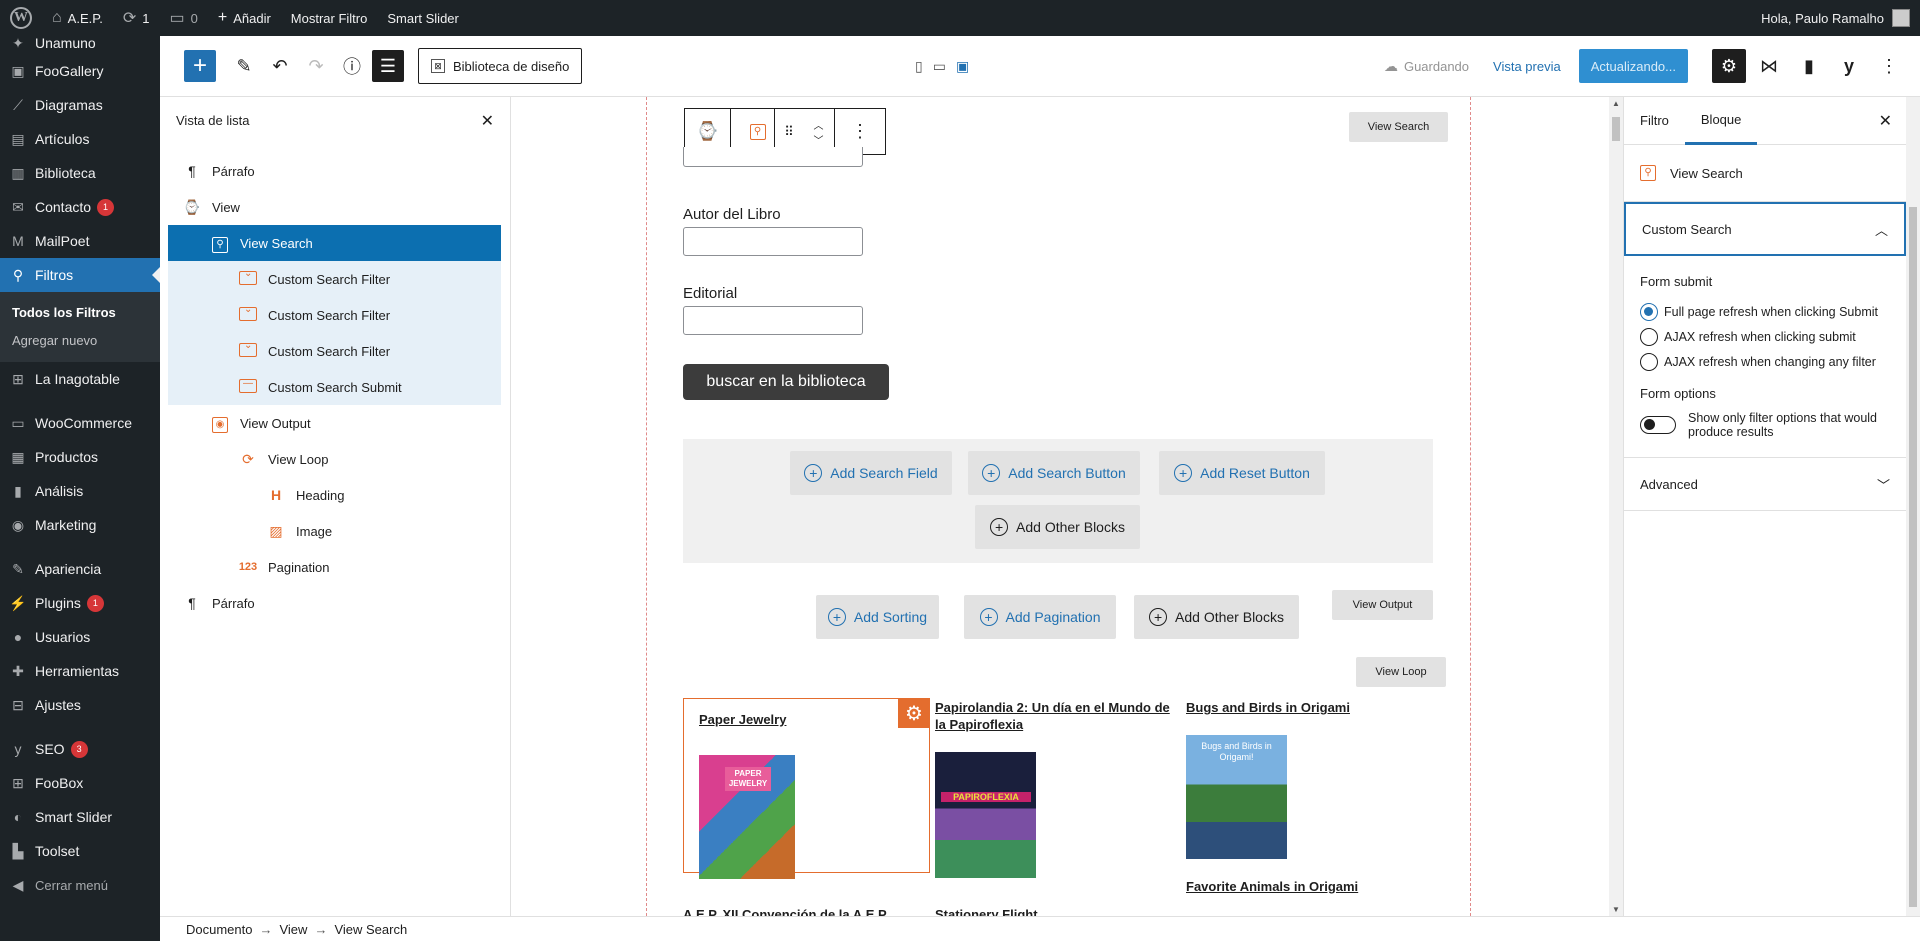  Describe the element at coordinates (80, 851) in the screenshot. I see `menu-item-toolset: ▙ Toolset` at that location.